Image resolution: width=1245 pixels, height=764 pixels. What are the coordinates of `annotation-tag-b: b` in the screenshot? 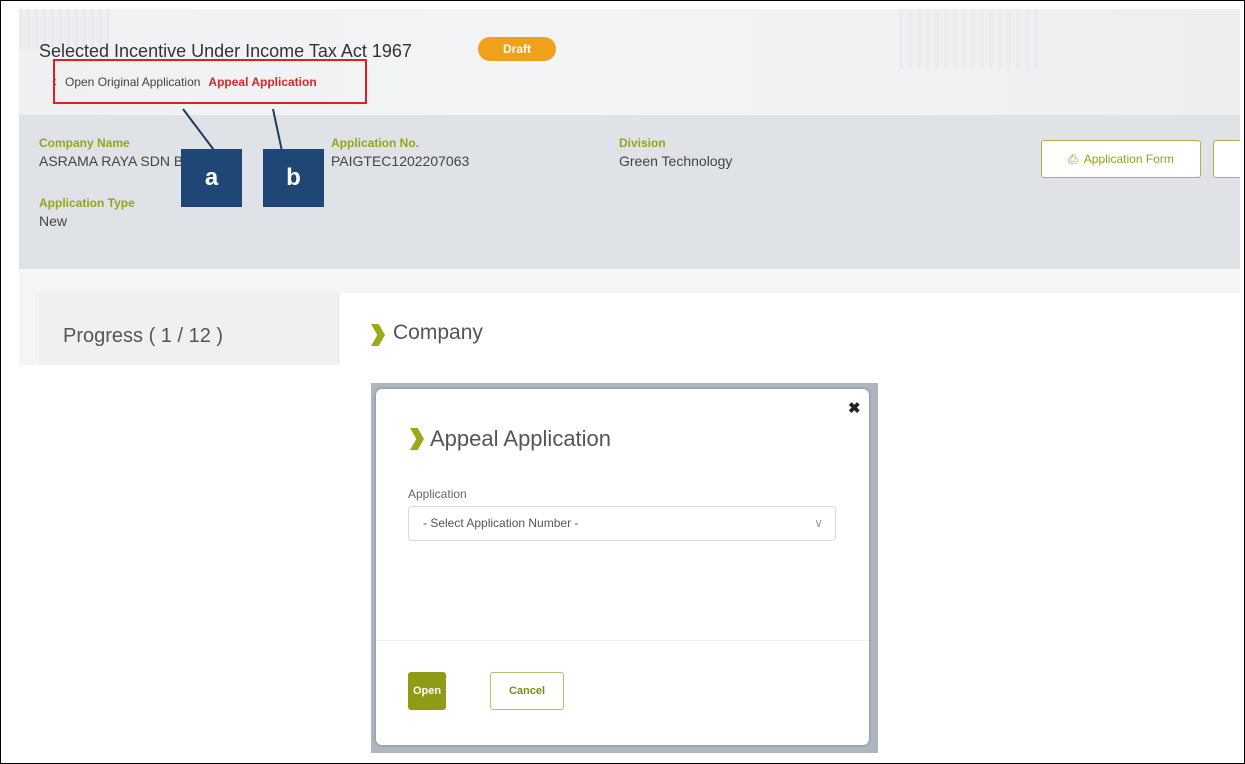 It's located at (293, 178).